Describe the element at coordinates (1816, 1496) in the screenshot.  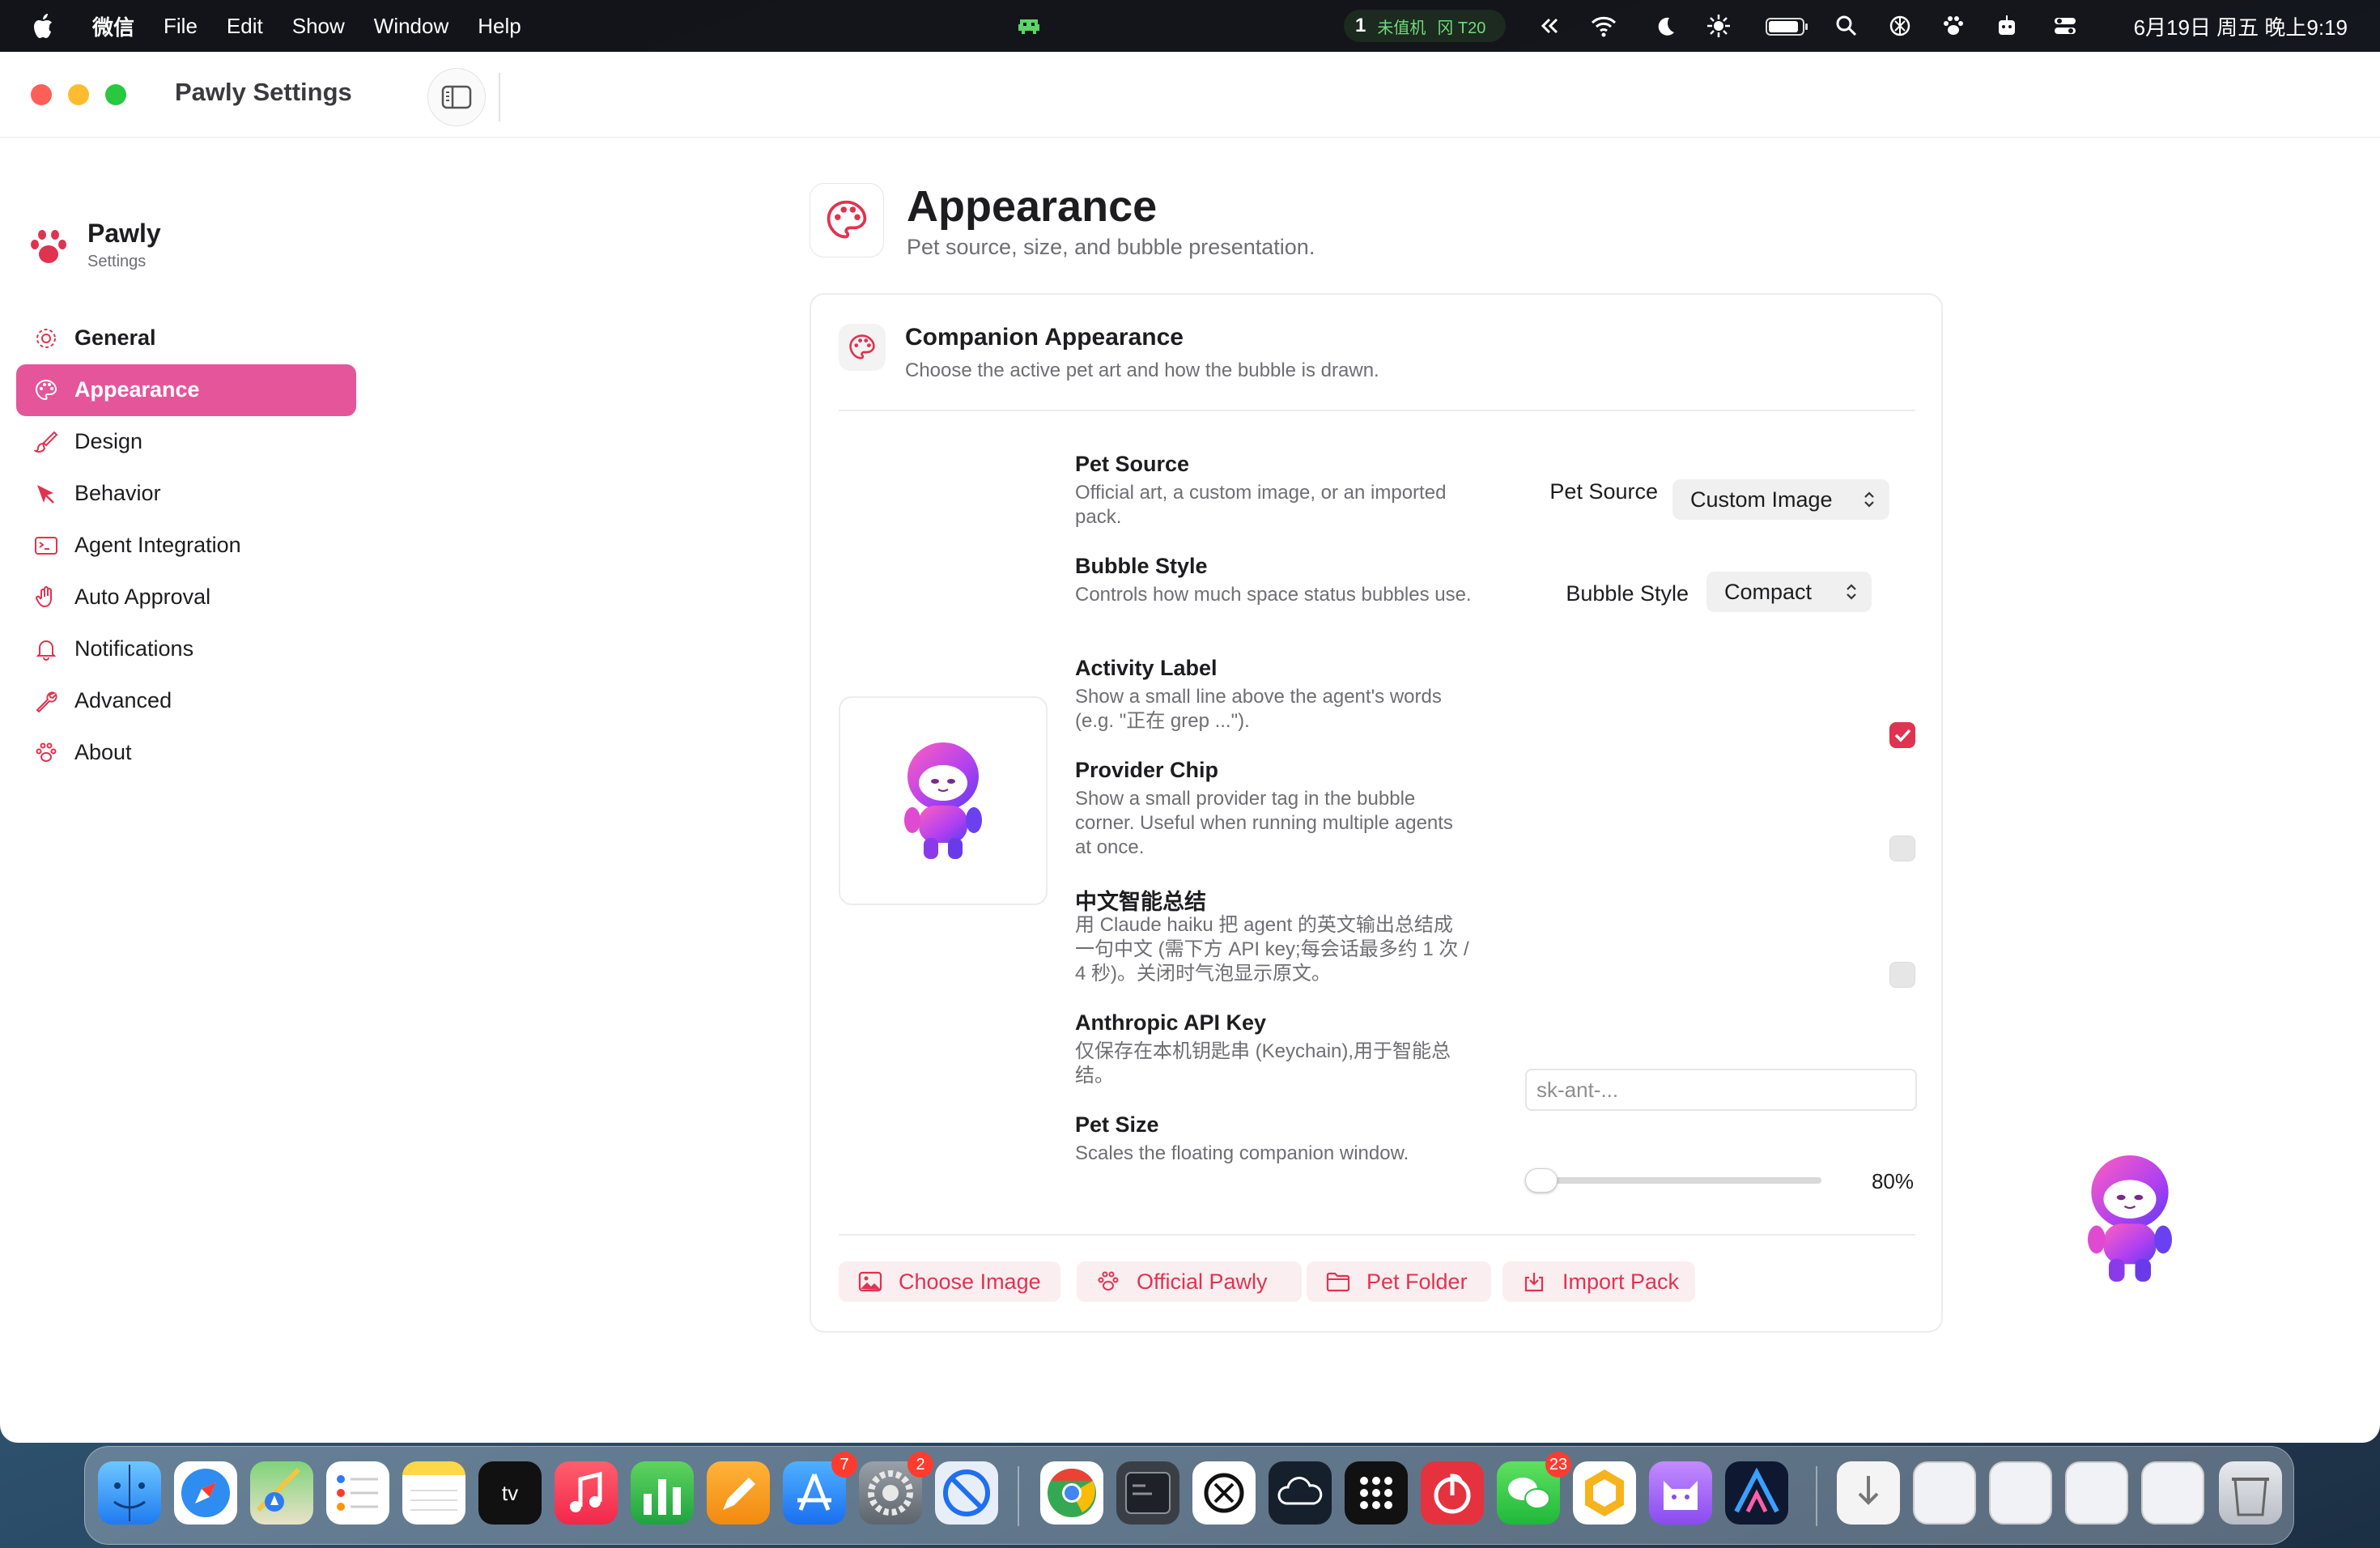
I see `dock-separator` at that location.